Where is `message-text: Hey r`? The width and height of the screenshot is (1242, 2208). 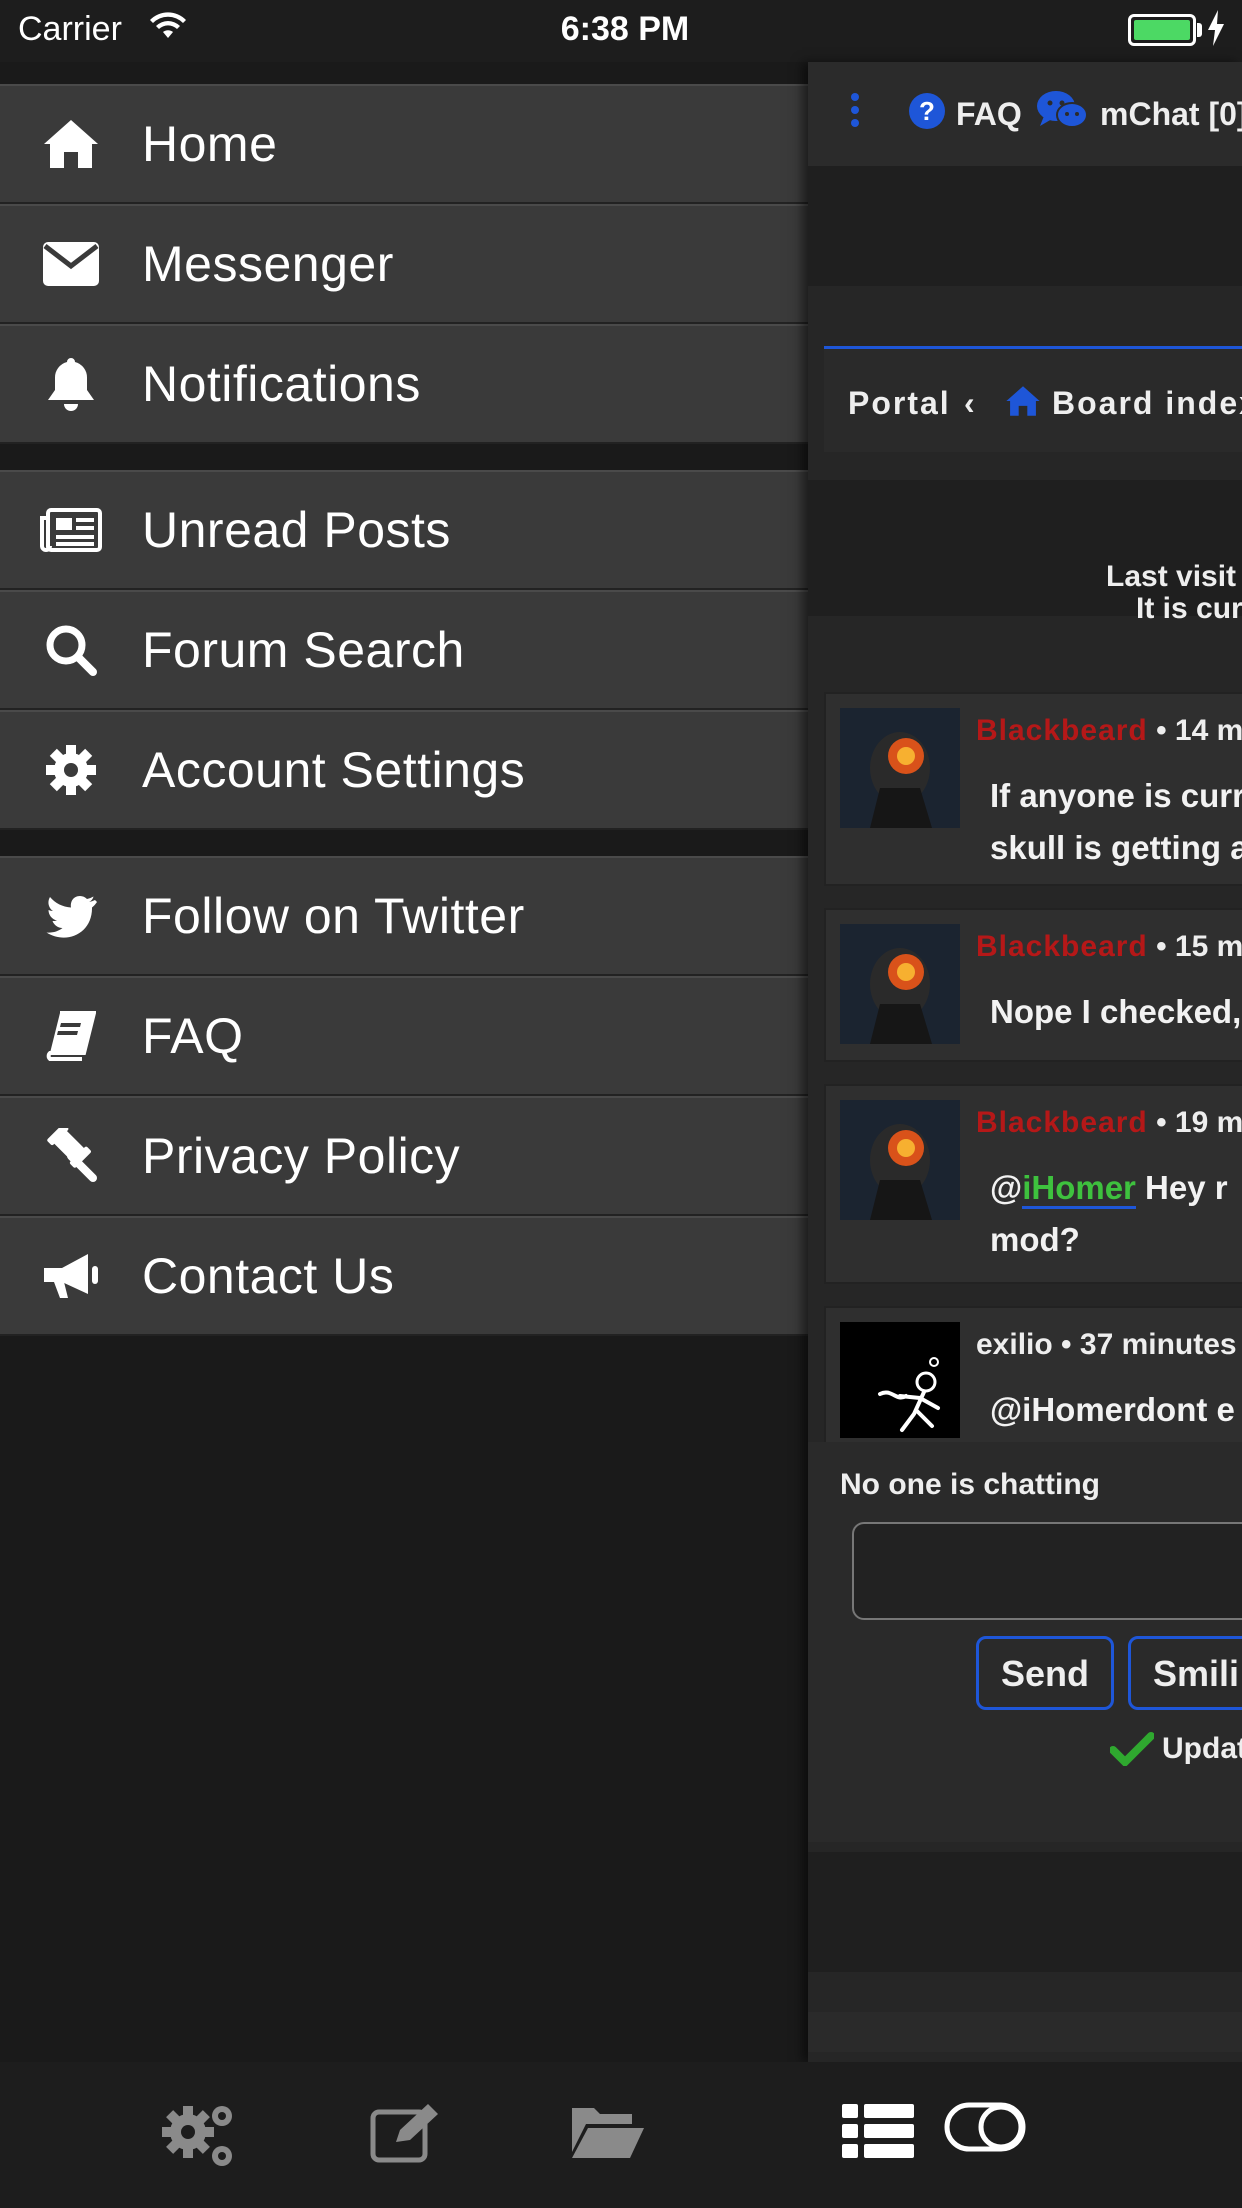
message-text: Hey r is located at coordinates (1181, 1187).